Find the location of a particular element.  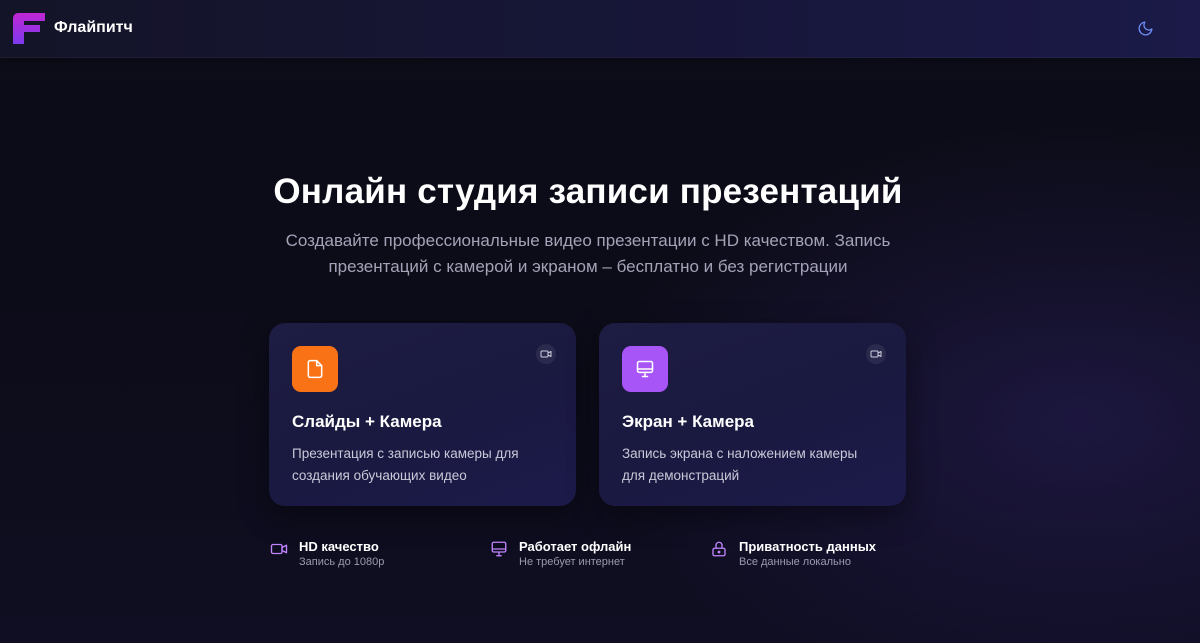

top-bar: Флайпитч is located at coordinates (600, 29).